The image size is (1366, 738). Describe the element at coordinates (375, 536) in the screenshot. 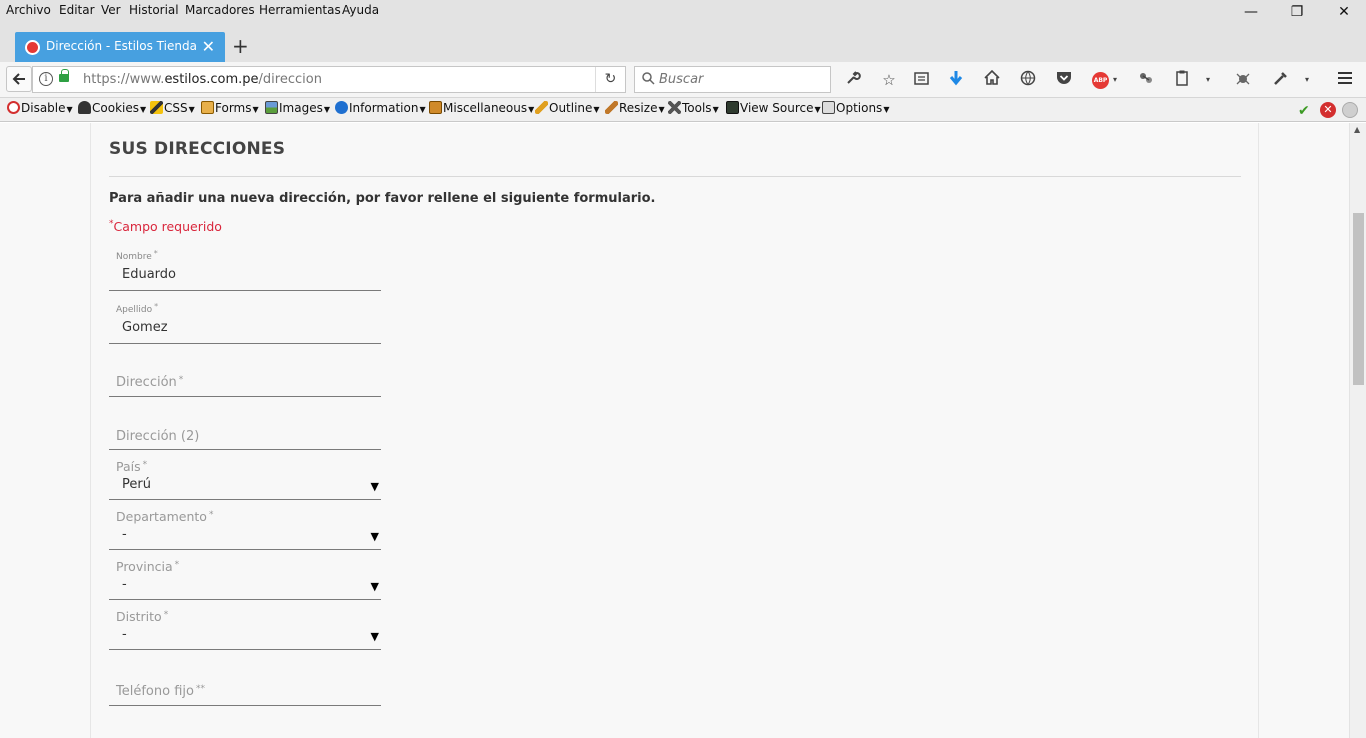

I see `departamento-dropdown-icon: ▼` at that location.